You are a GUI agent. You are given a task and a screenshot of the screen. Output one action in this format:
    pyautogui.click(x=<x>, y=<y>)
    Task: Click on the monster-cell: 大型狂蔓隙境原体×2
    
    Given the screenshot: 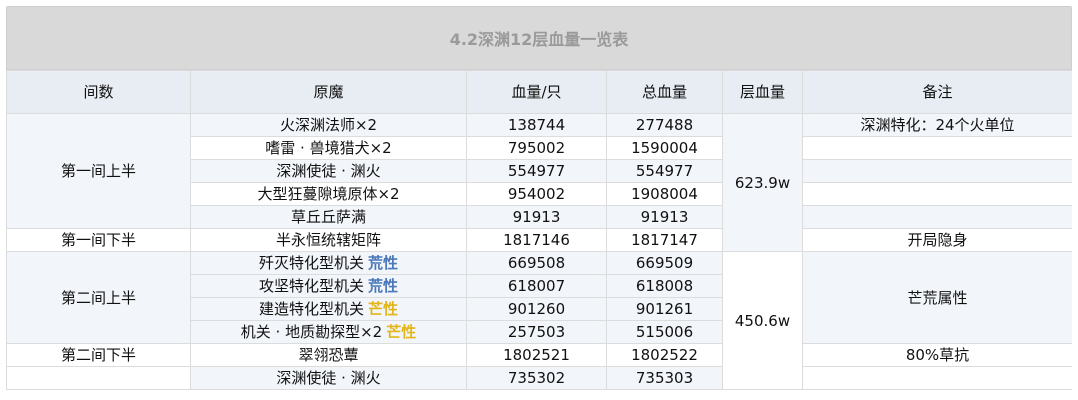 What is the action you would take?
    pyautogui.click(x=328, y=194)
    